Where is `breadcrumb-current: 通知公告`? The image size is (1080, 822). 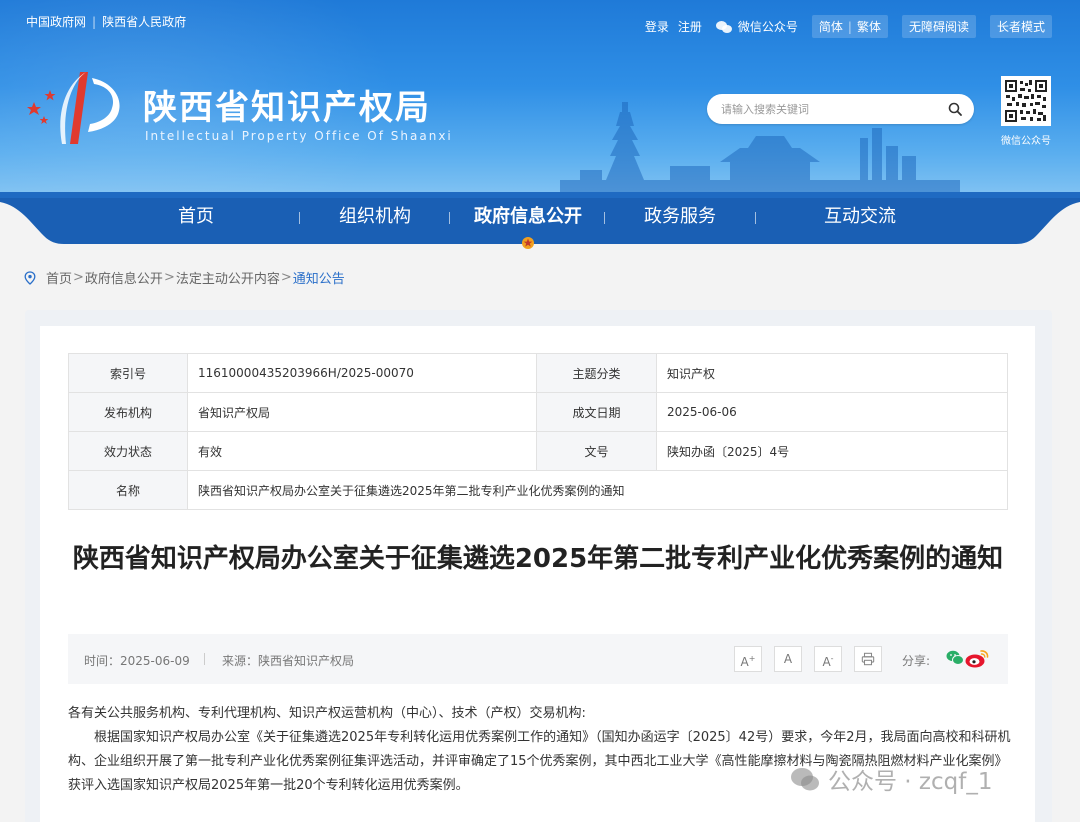 breadcrumb-current: 通知公告 is located at coordinates (319, 277).